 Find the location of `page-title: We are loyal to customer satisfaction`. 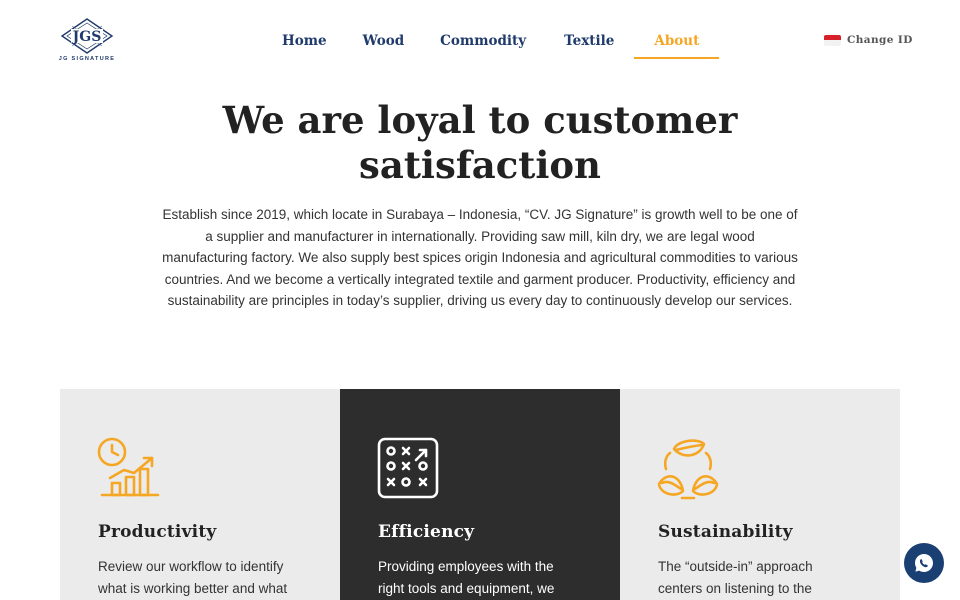

page-title: We are loyal to customer satisfaction is located at coordinates (480, 143).